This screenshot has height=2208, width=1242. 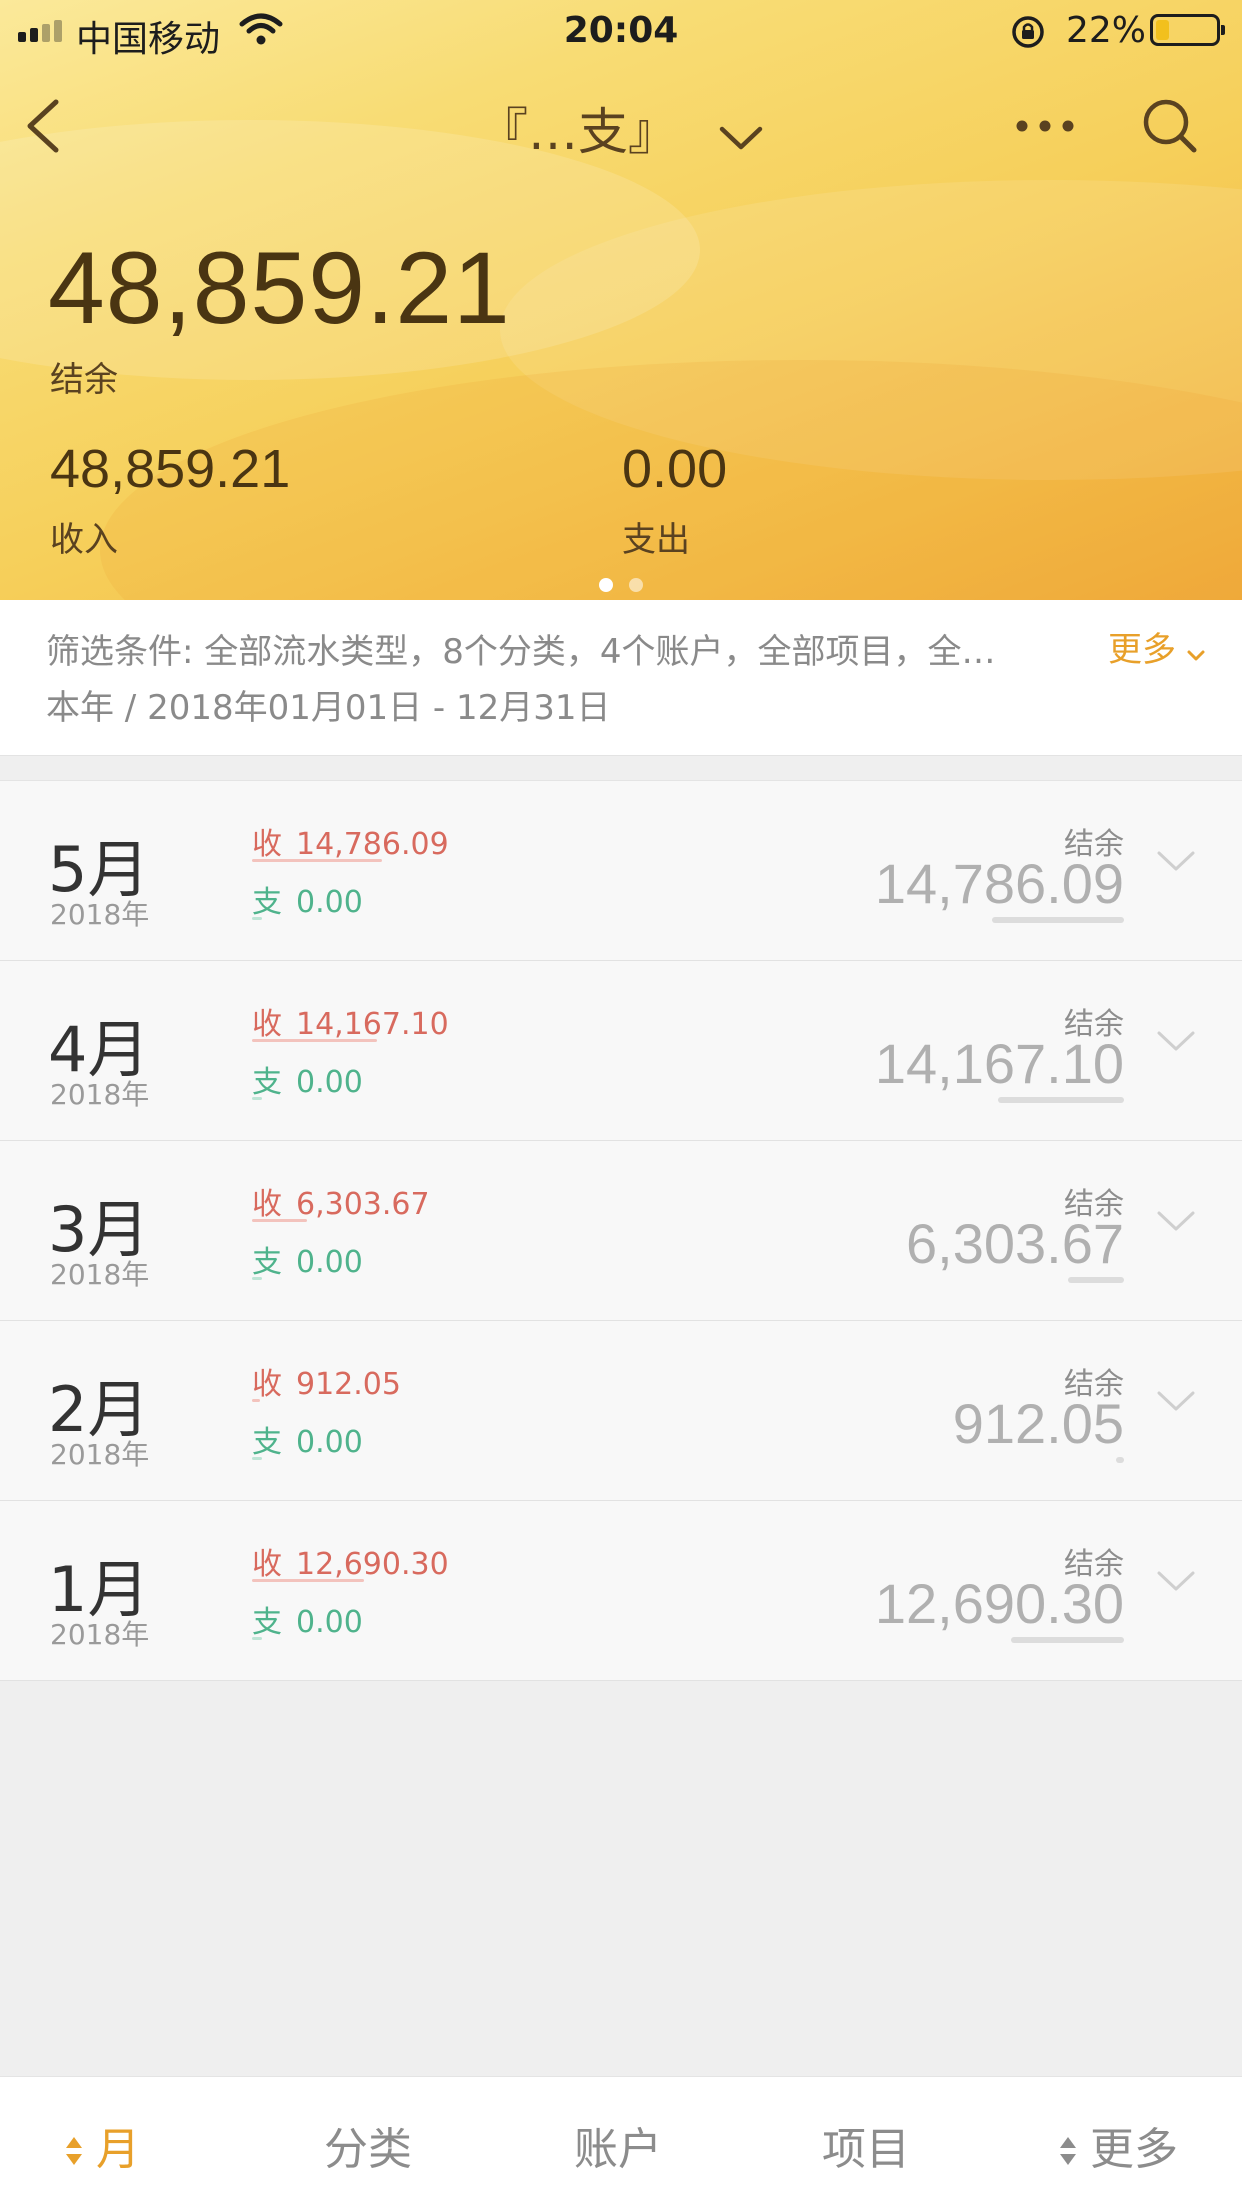 I want to click on expense-amount: 0.00, so click(x=675, y=469).